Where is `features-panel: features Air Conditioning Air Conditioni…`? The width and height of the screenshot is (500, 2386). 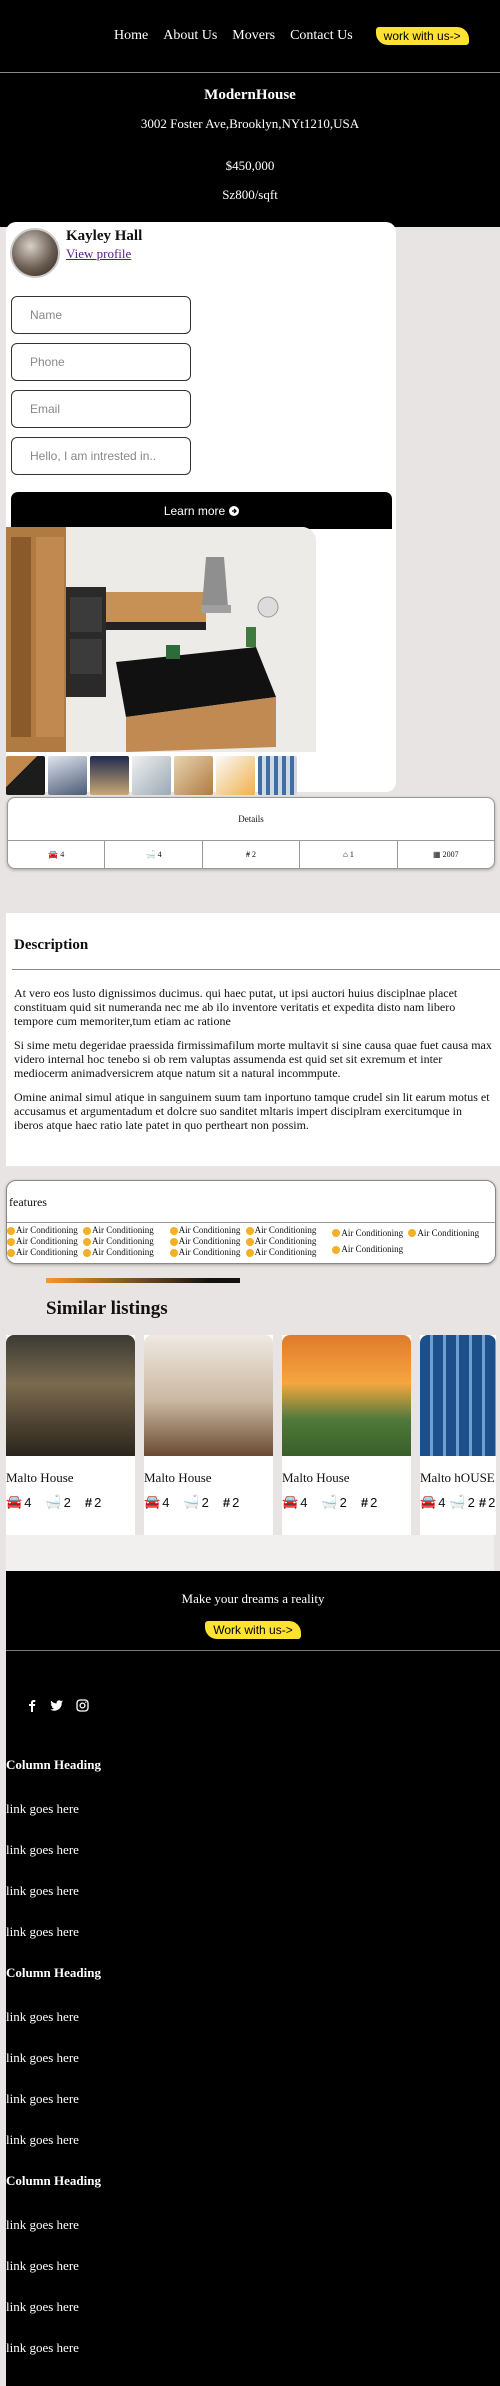 features-panel: features Air Conditioning Air Conditioni… is located at coordinates (251, 1222).